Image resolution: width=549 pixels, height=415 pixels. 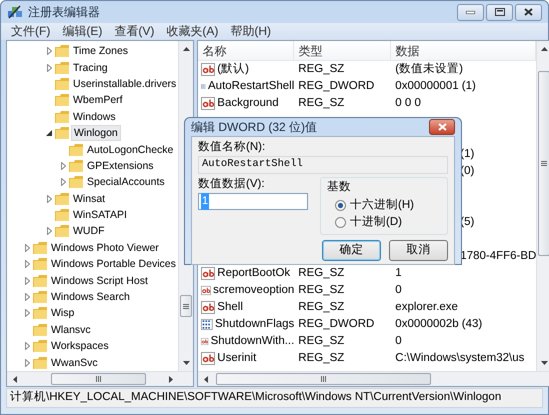 I want to click on value-name-label: 数值名称(N):, so click(x=232, y=147).